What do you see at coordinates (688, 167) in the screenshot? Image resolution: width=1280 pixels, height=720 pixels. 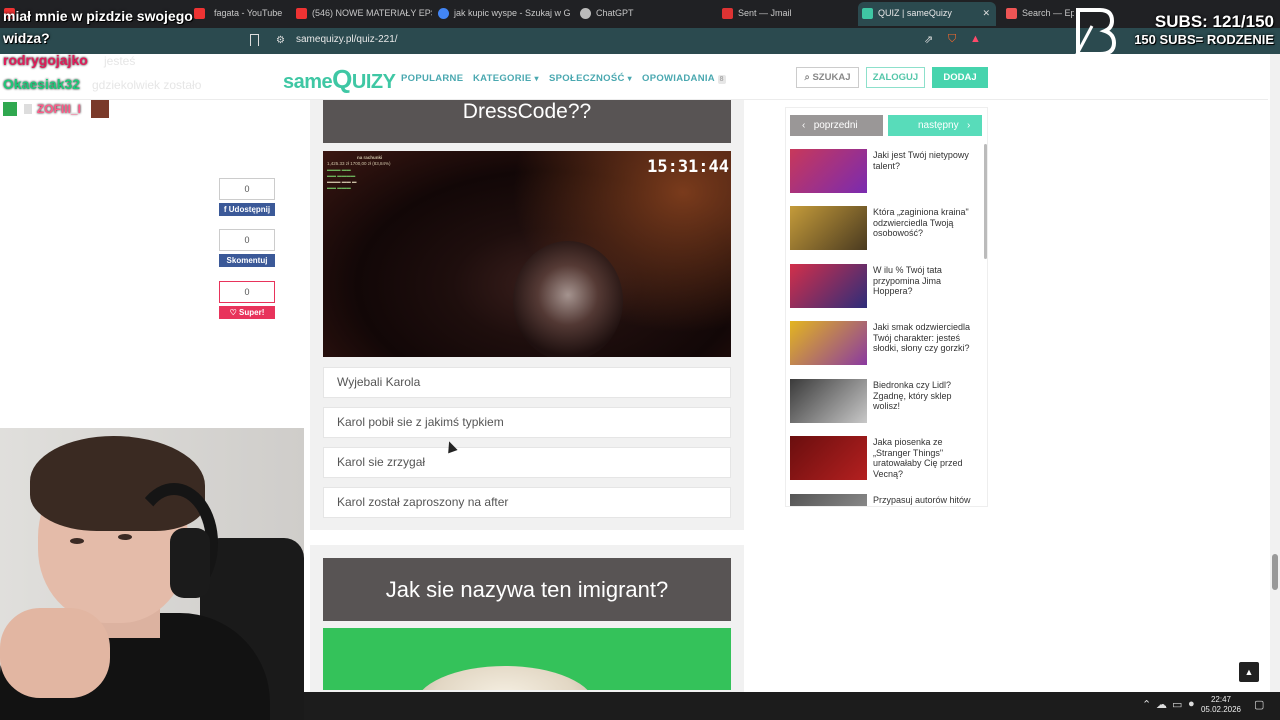 I see `stream-timer: 15:31:44` at bounding box center [688, 167].